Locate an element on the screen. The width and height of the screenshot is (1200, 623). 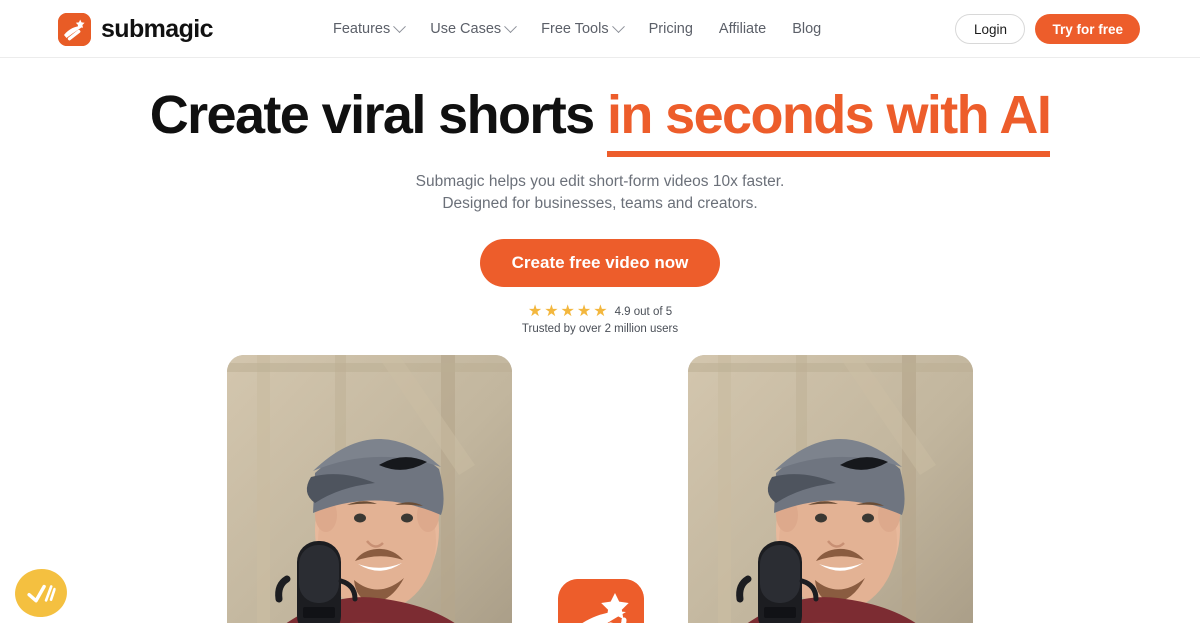
nav-item-pricing: Pricing is located at coordinates (671, 29).